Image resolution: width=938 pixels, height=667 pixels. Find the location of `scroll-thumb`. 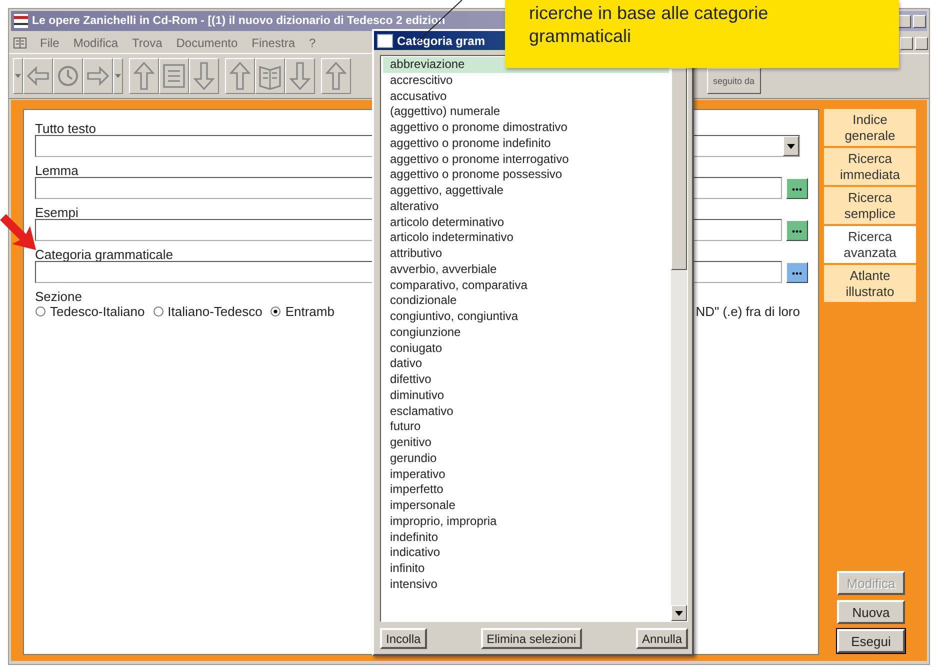

scroll-thumb is located at coordinates (679, 169).